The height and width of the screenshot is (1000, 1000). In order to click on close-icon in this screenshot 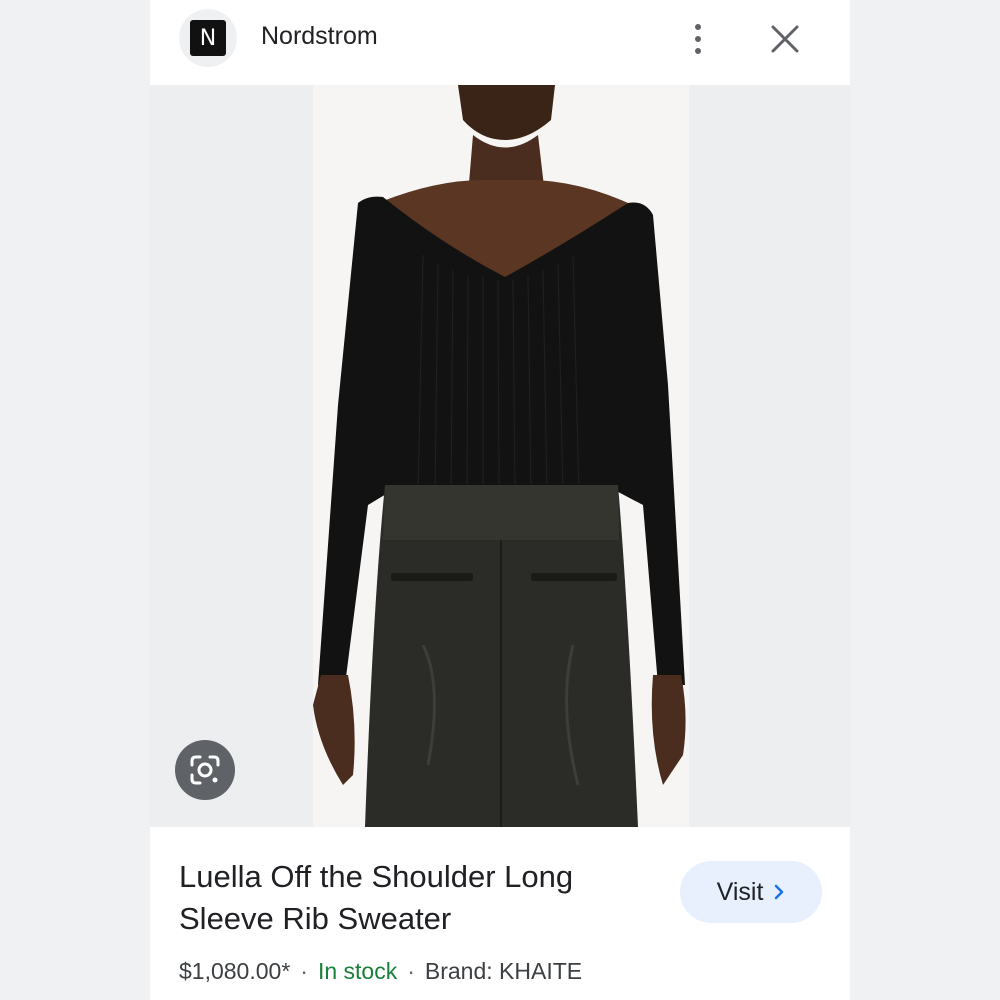, I will do `click(785, 39)`.